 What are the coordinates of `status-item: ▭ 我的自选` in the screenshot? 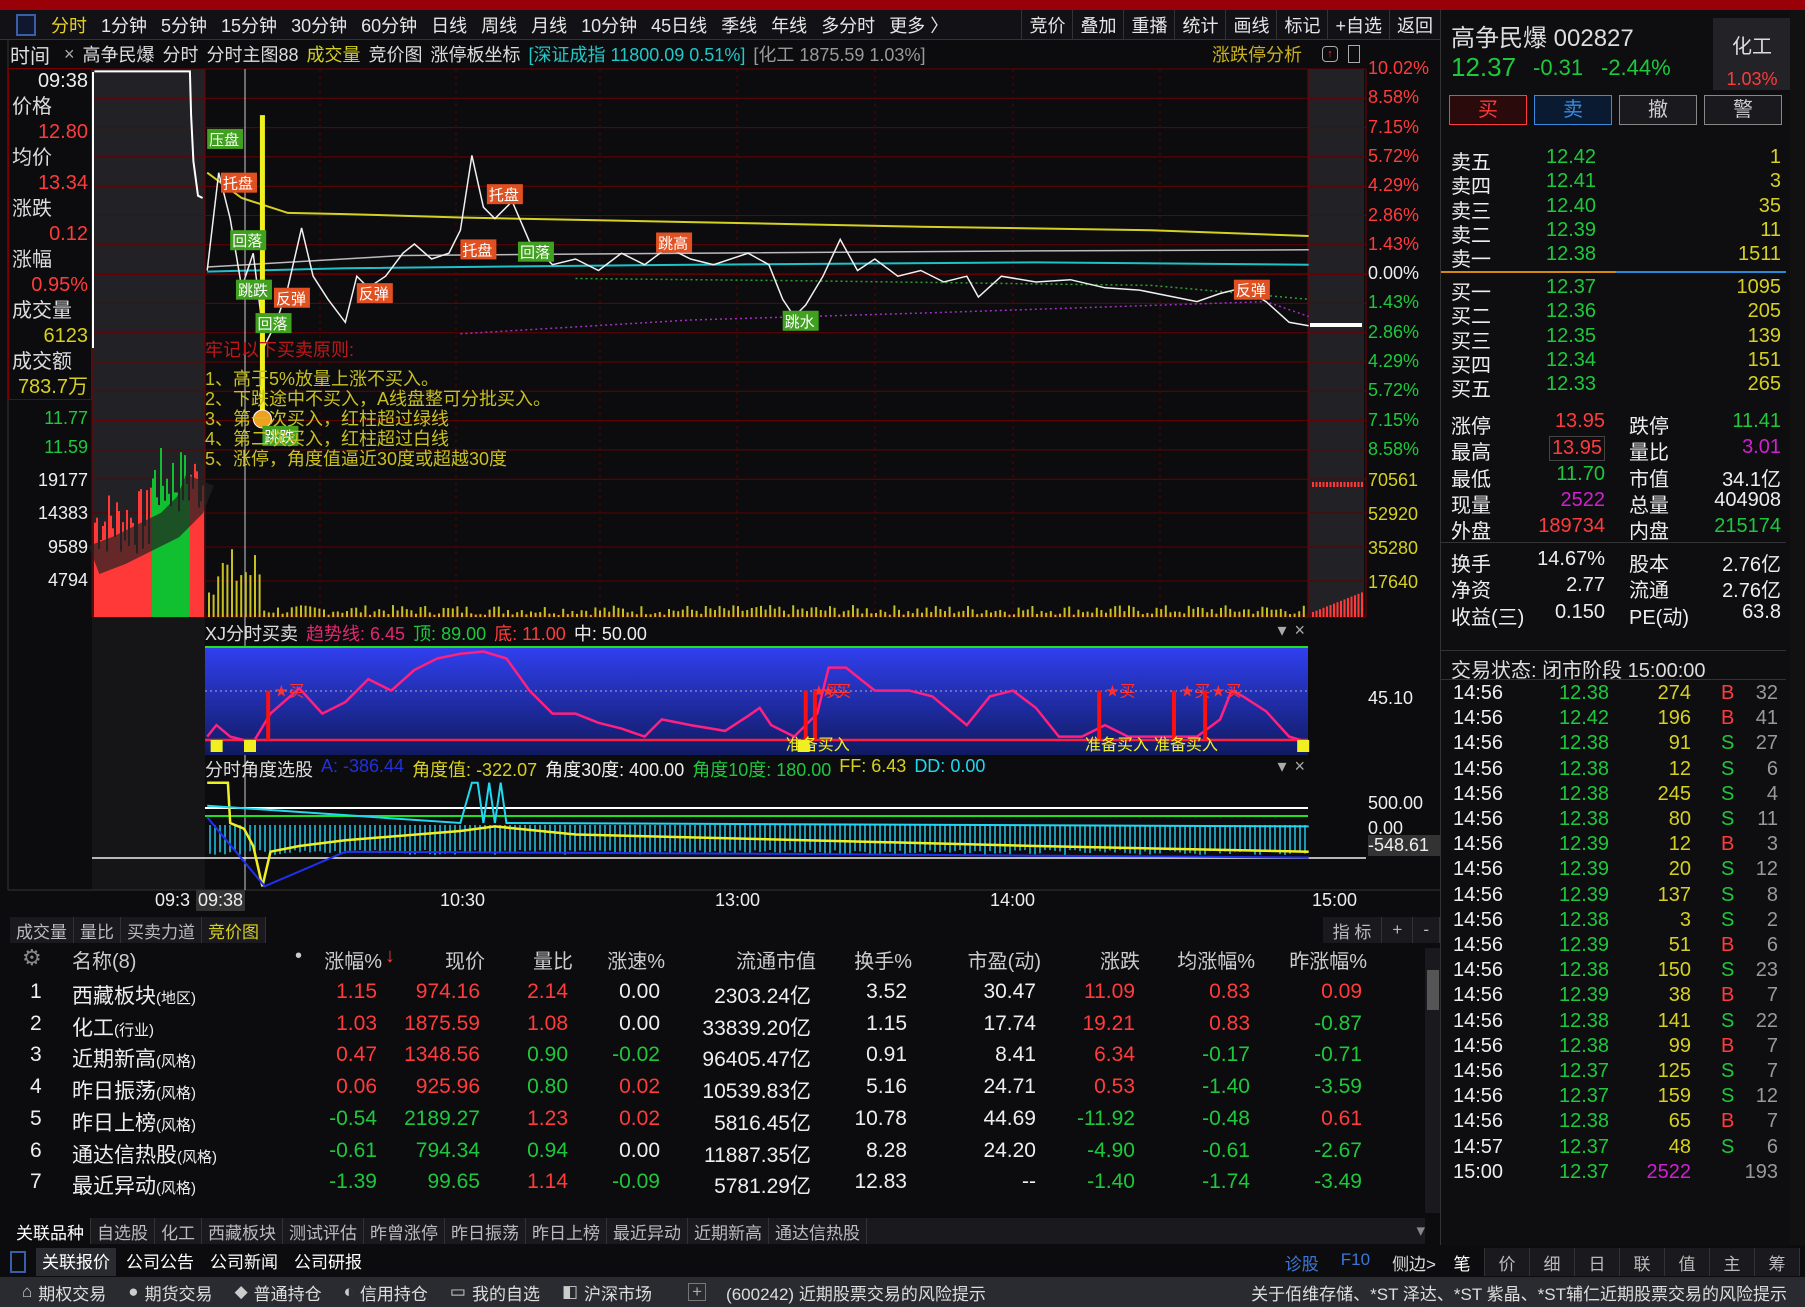 It's located at (495, 1292).